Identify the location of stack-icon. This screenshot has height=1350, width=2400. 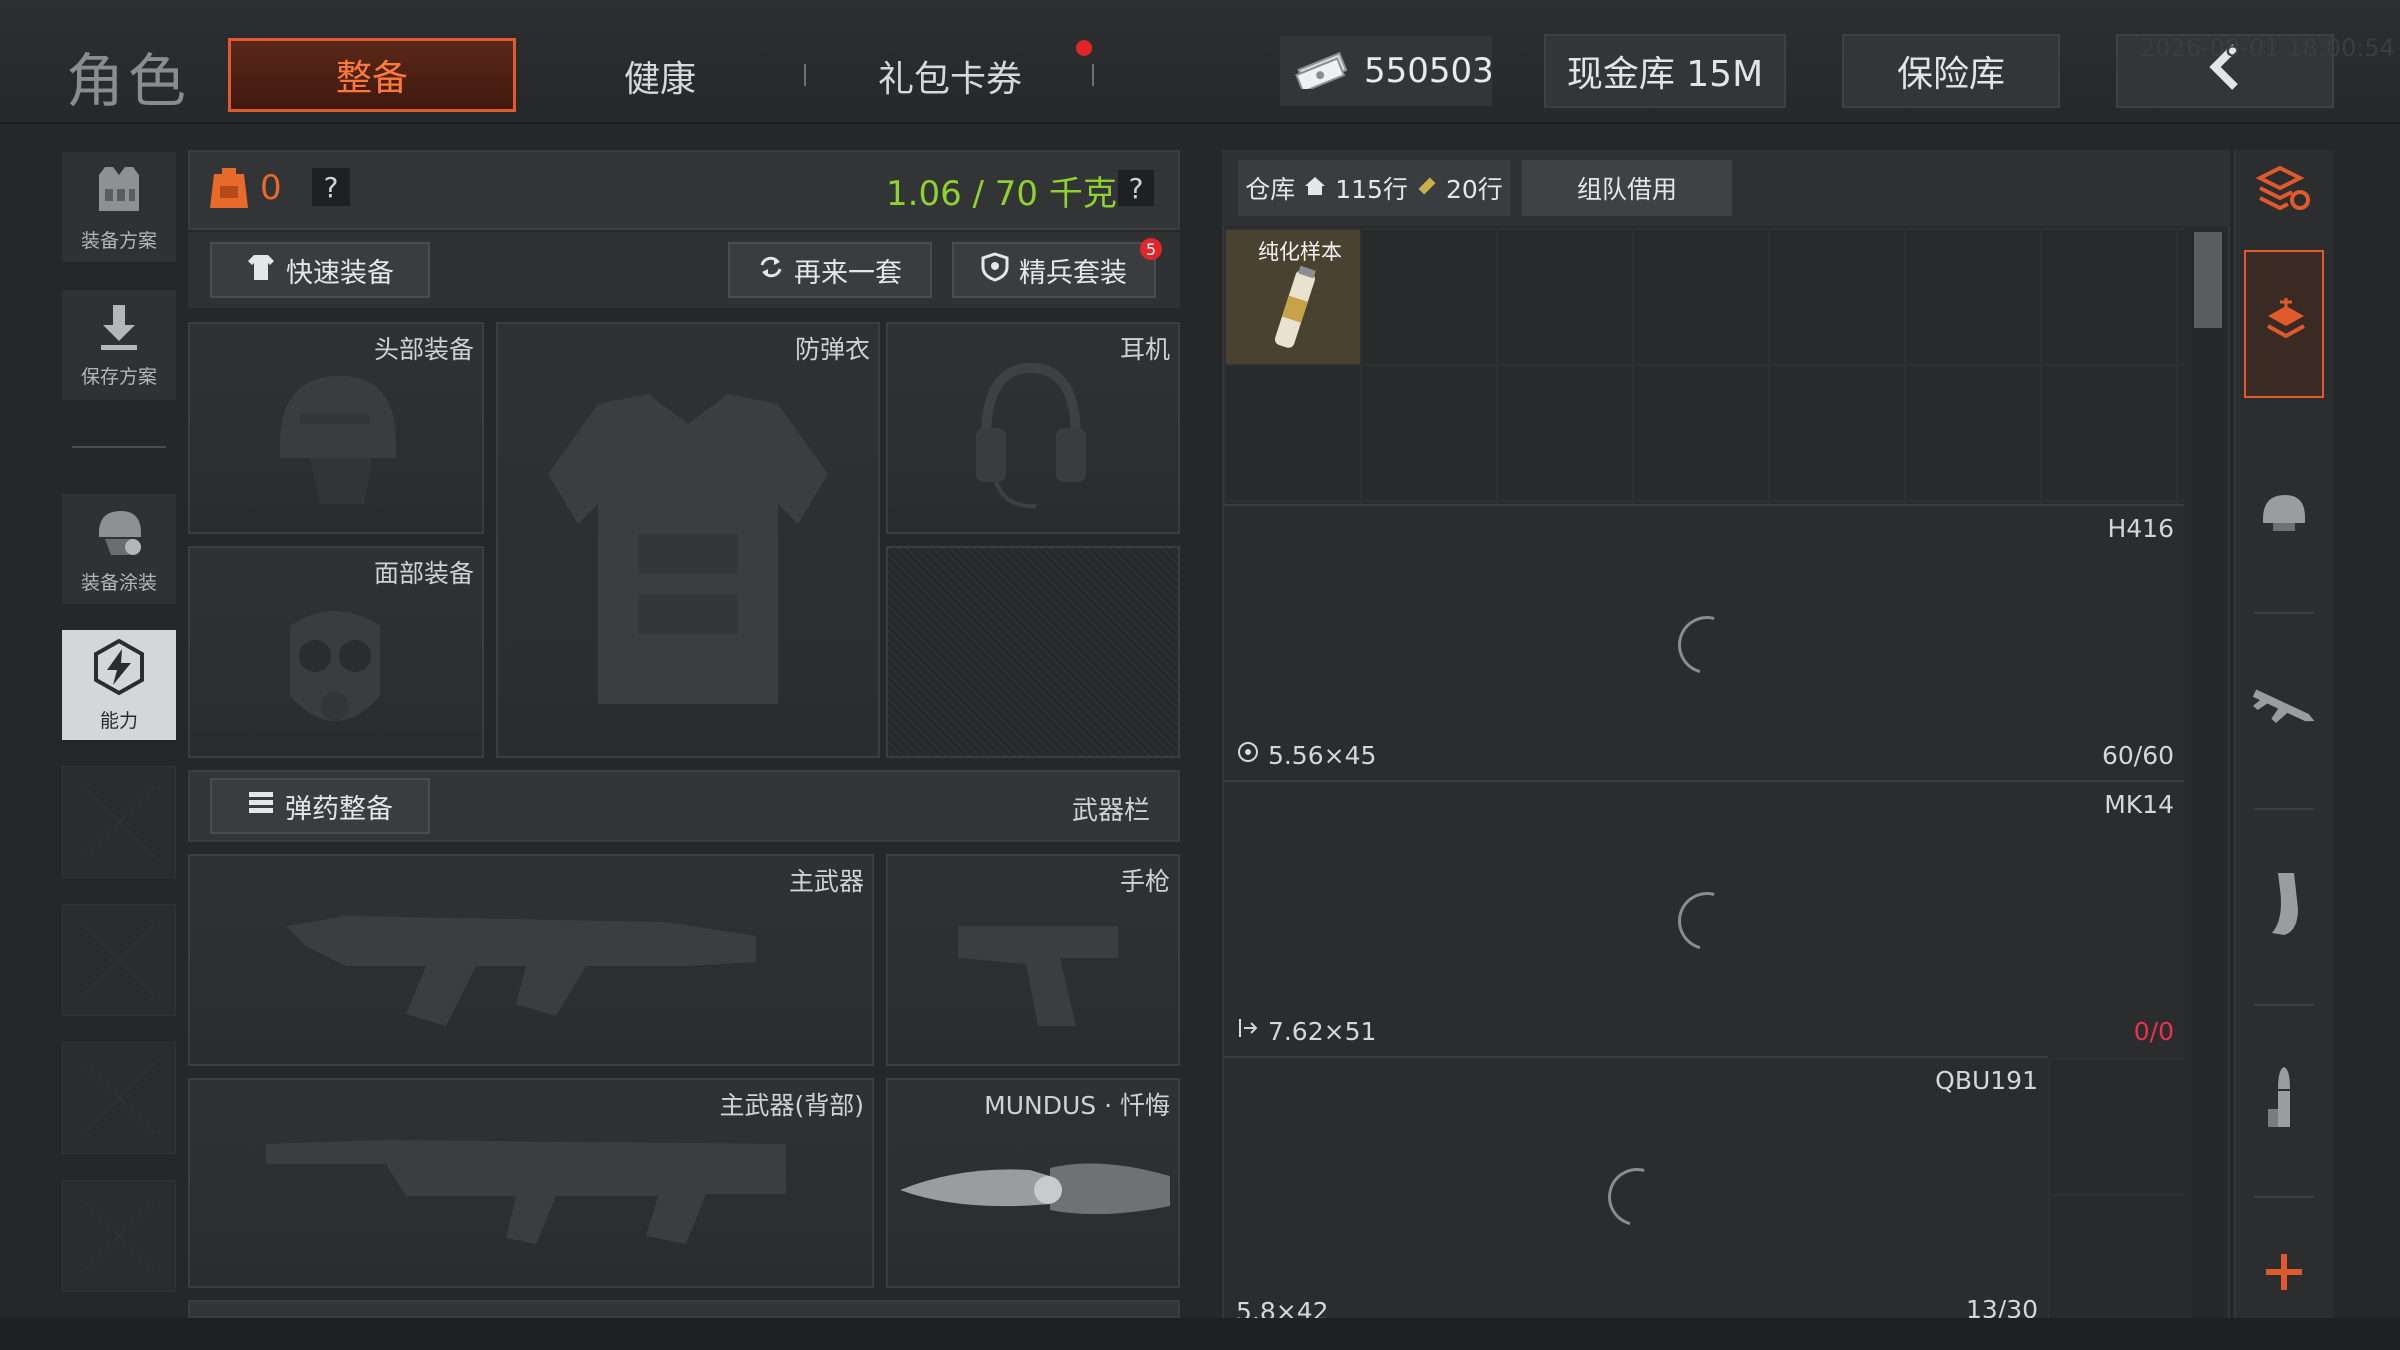
(2286, 325).